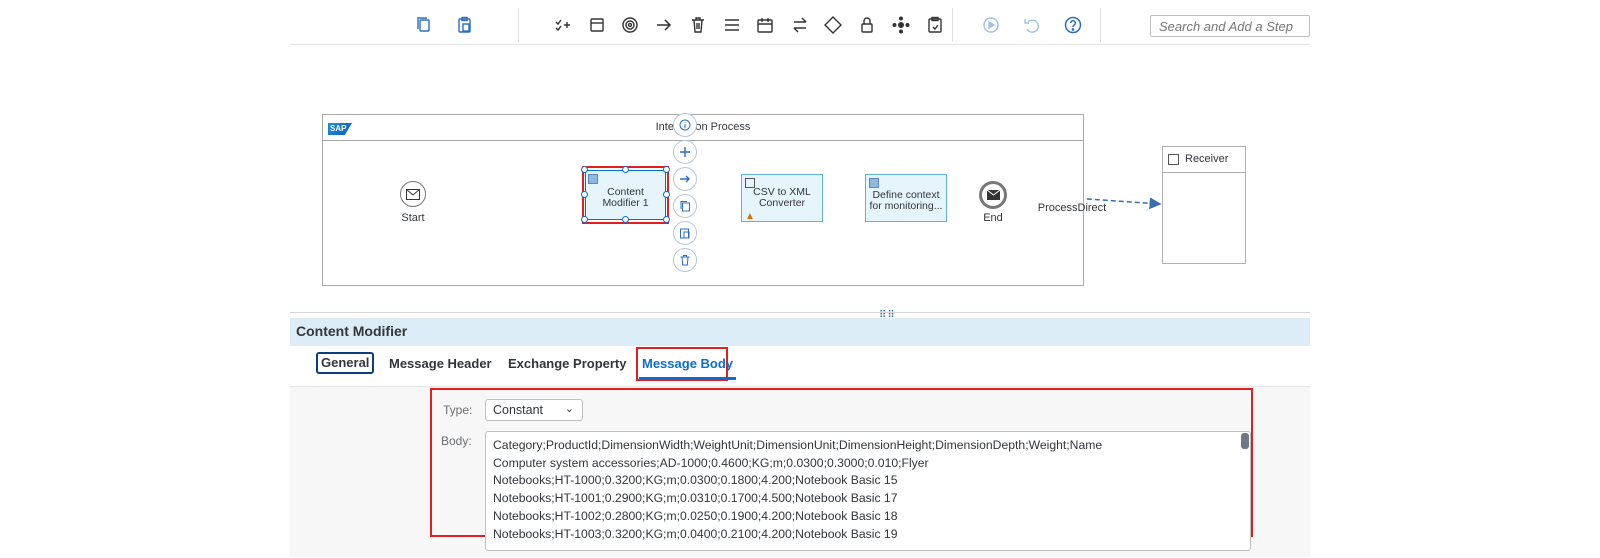 The width and height of the screenshot is (1600, 558). Describe the element at coordinates (664, 25) in the screenshot. I see `arrow-right-icon` at that location.